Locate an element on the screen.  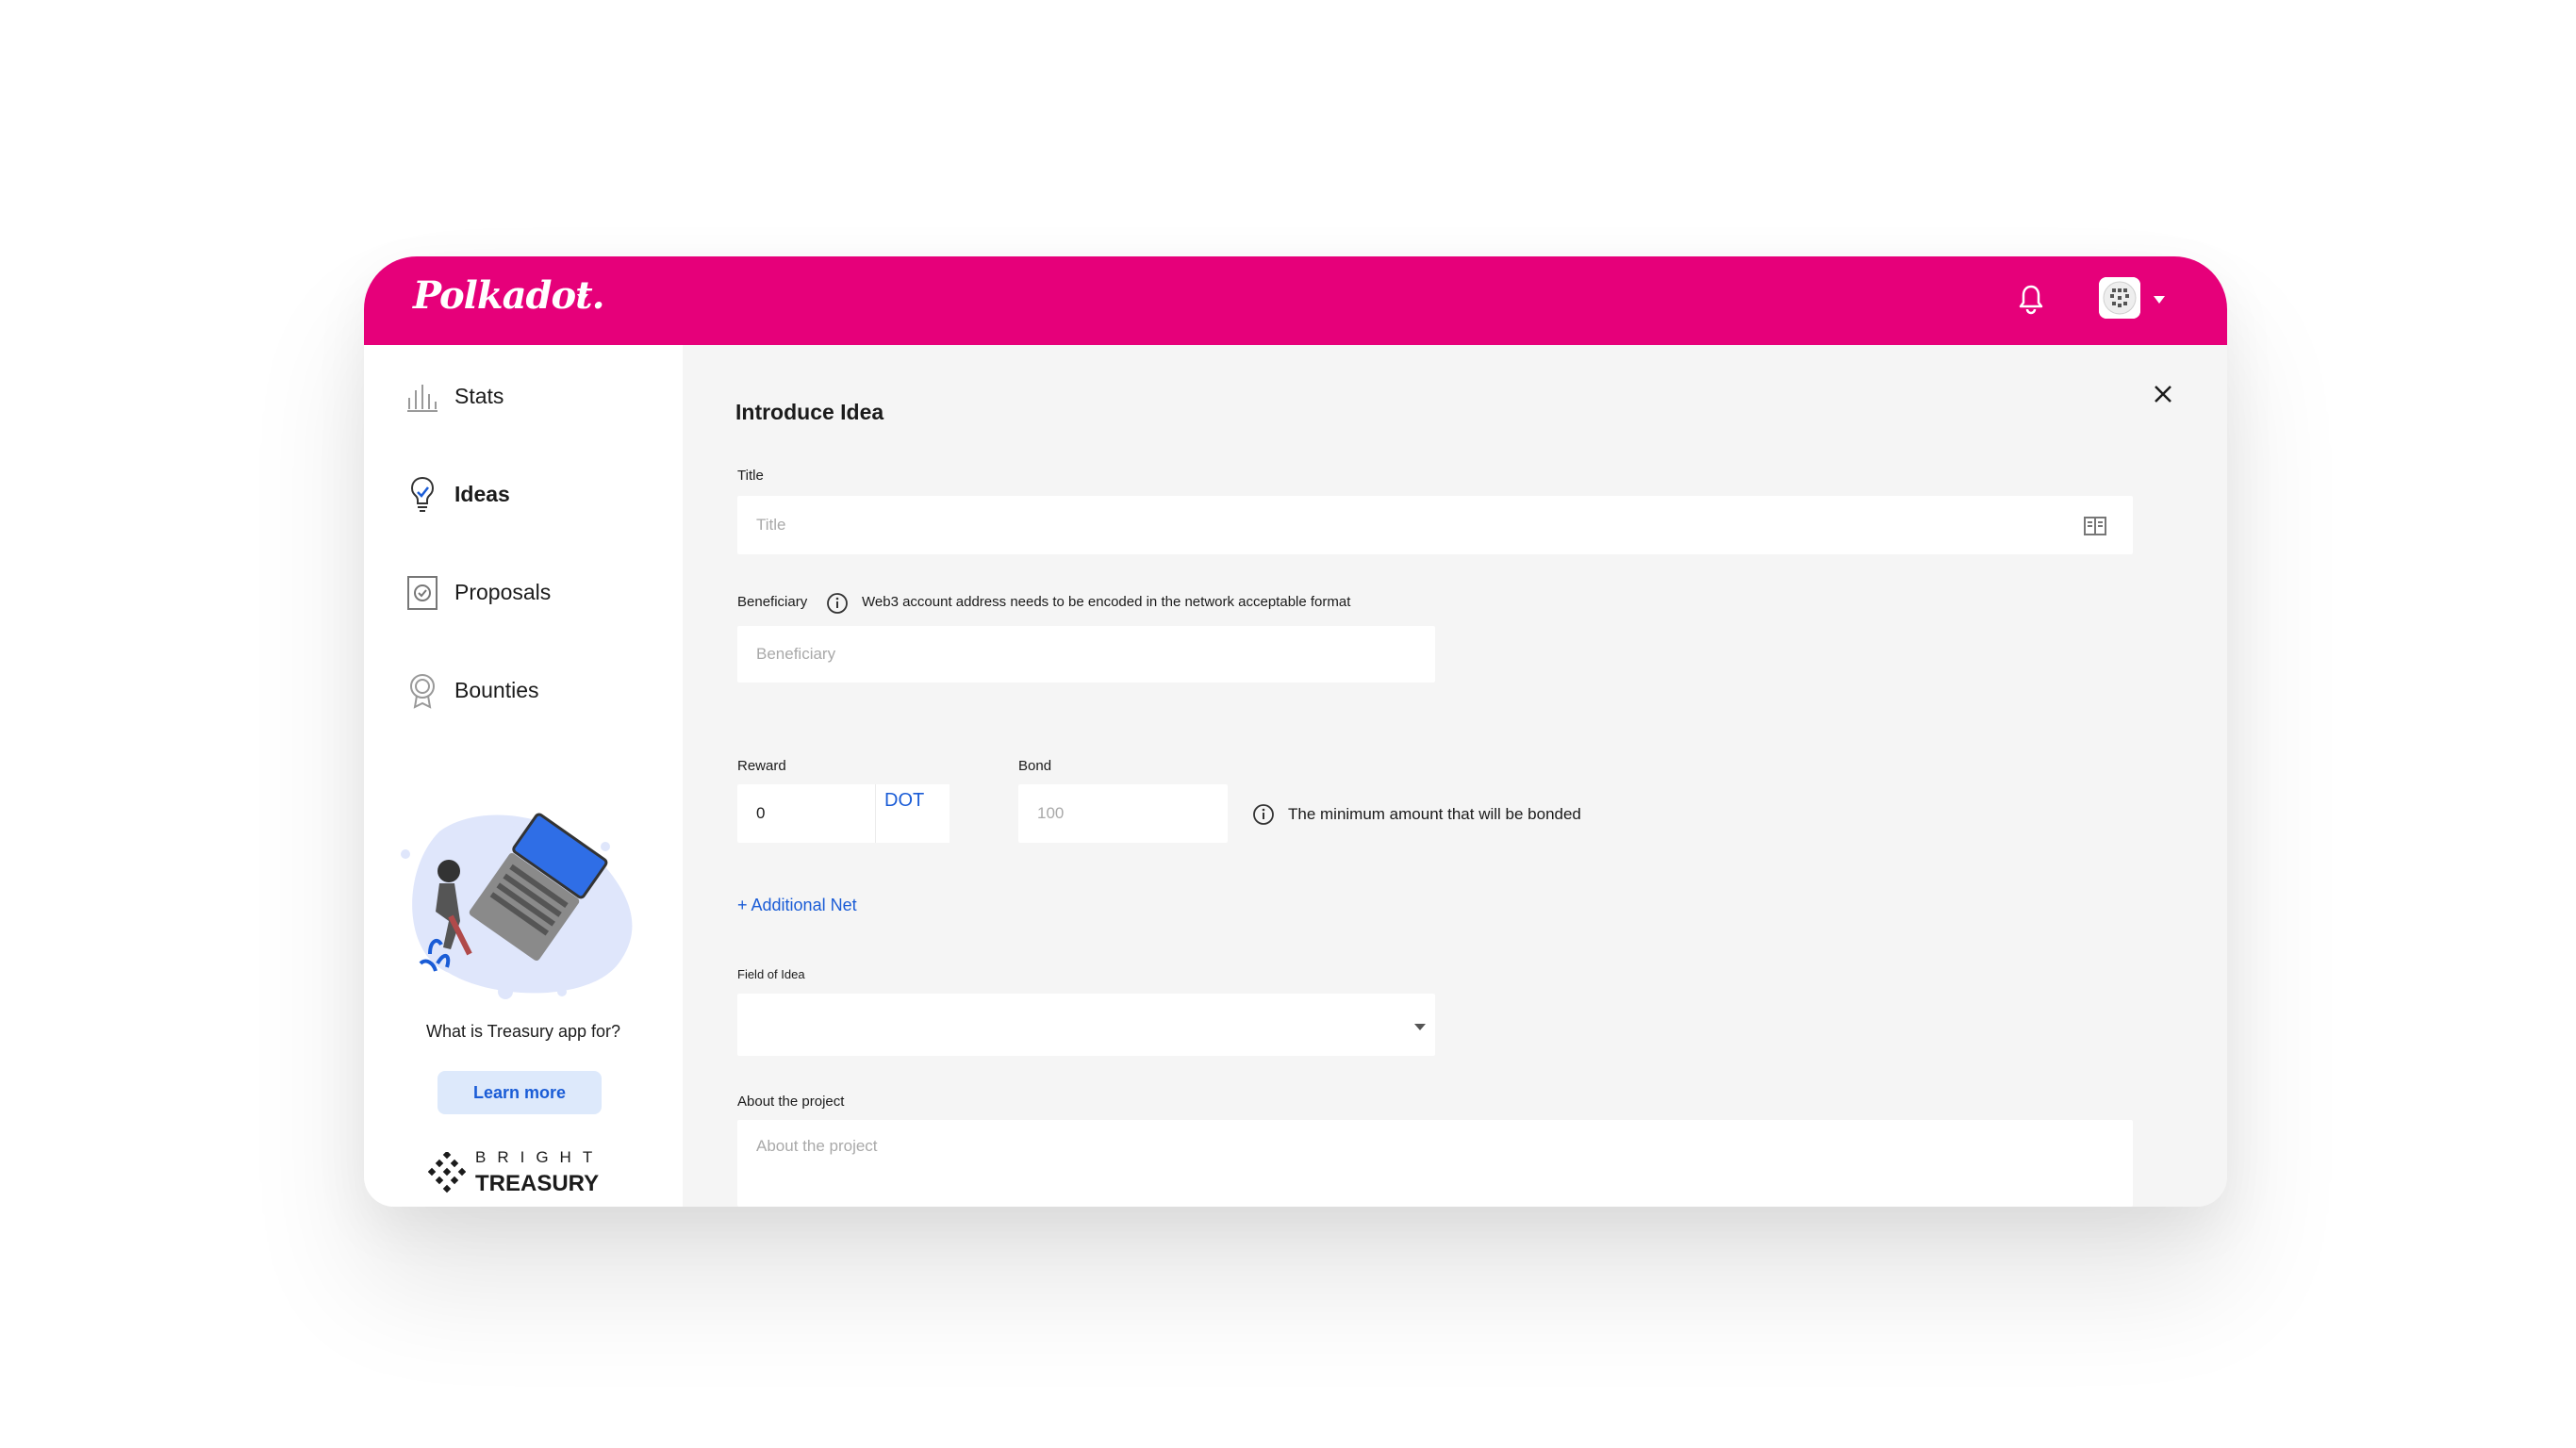
bell-icon is located at coordinates (2031, 300).